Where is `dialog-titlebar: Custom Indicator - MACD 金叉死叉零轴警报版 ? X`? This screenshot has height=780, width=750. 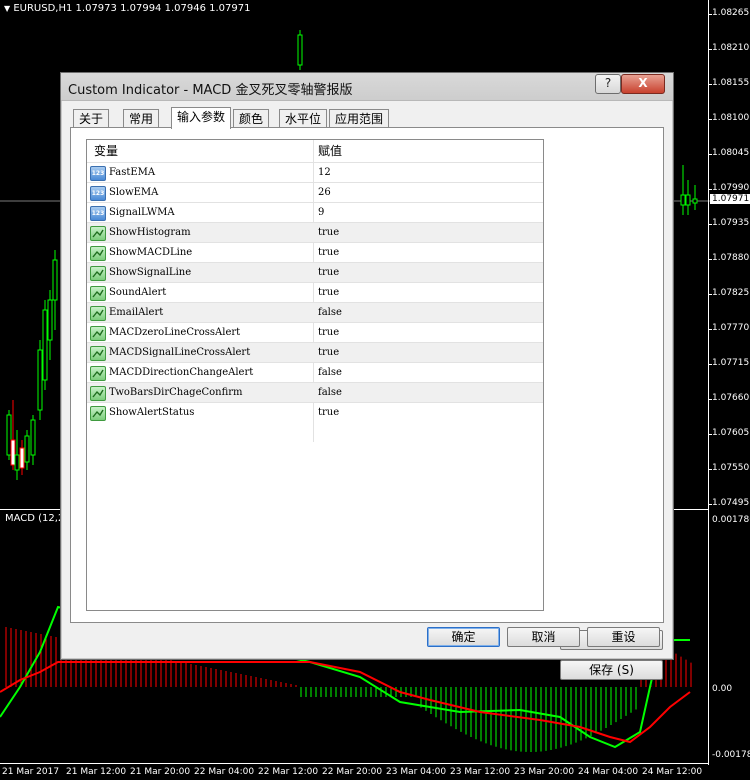 dialog-titlebar: Custom Indicator - MACD 金叉死叉零轴警报版 ? X is located at coordinates (367, 87).